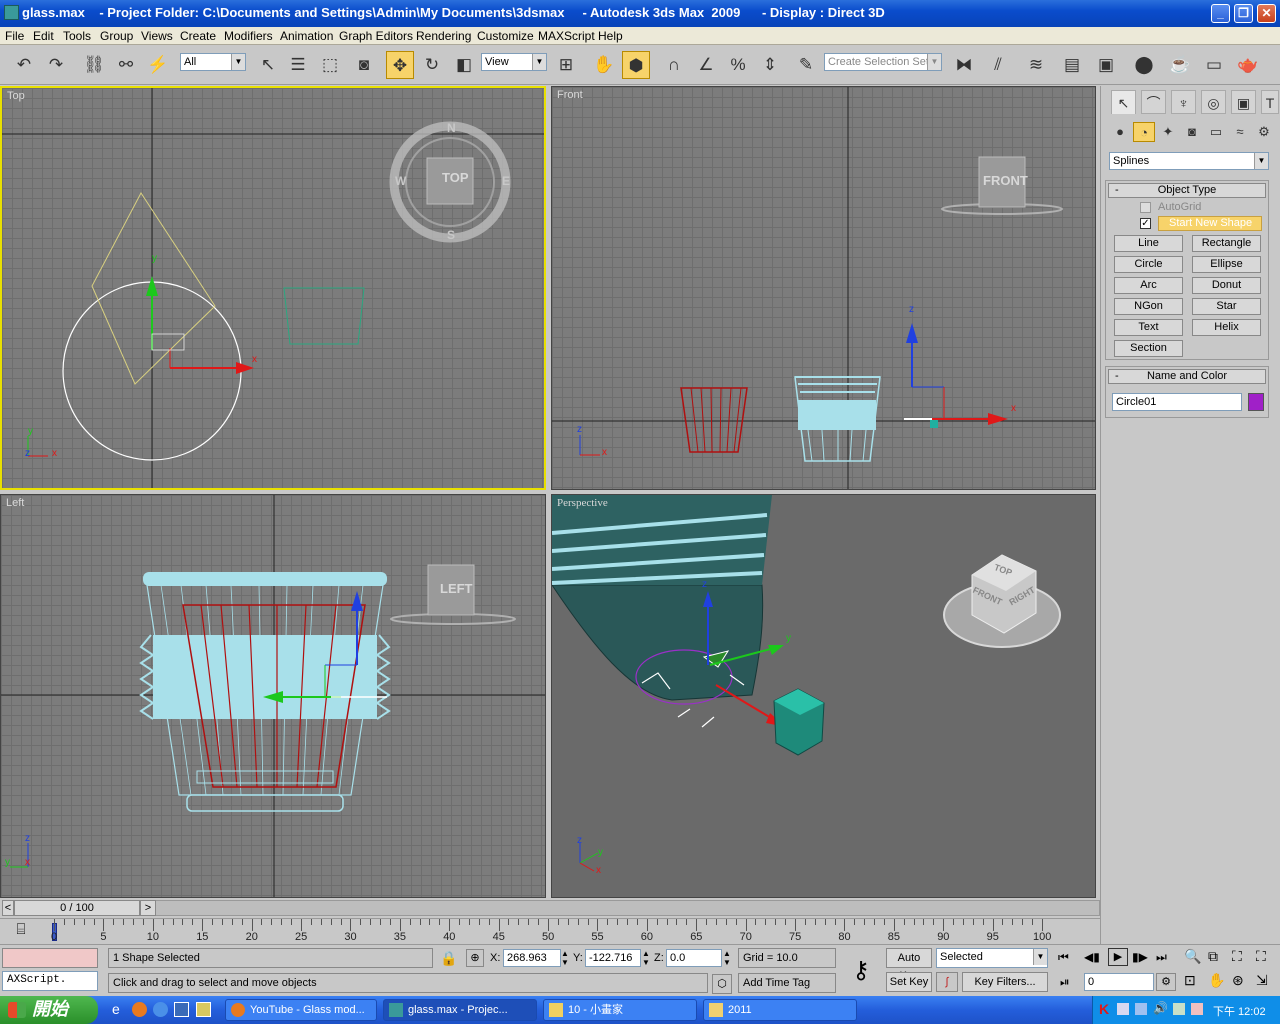  Describe the element at coordinates (1248, 65) in the screenshot. I see `quick-render-icon: 🫖` at that location.